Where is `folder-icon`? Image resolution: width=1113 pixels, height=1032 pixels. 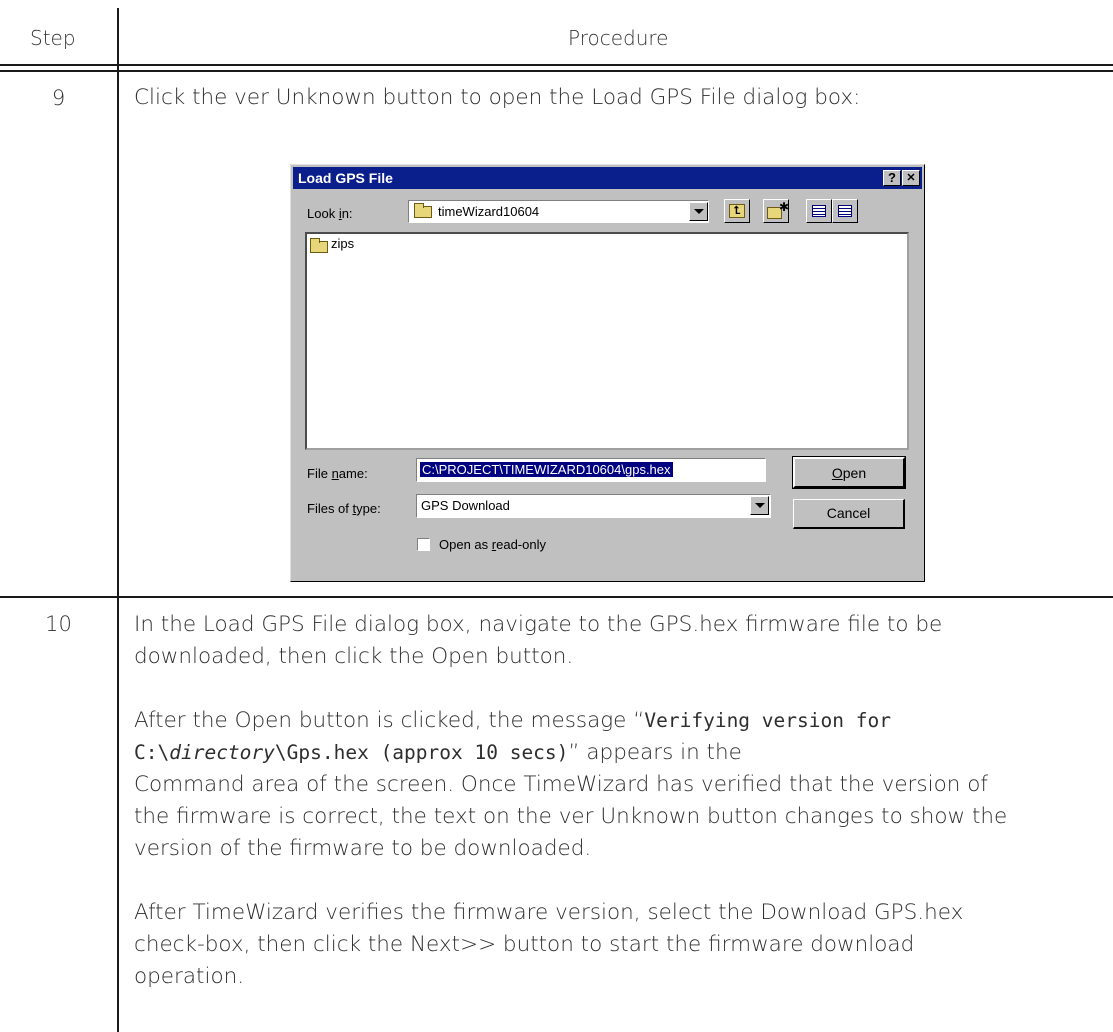
folder-icon is located at coordinates (319, 245).